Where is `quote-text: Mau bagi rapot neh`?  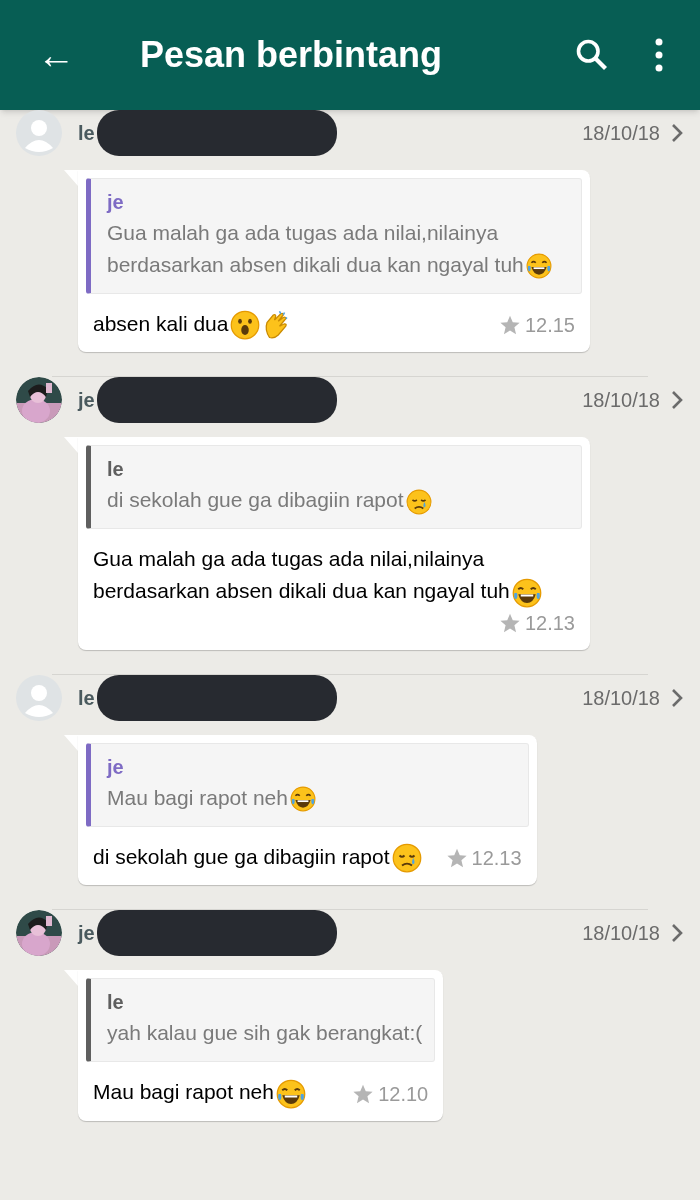
quote-text: Mau bagi rapot neh is located at coordinates (311, 799).